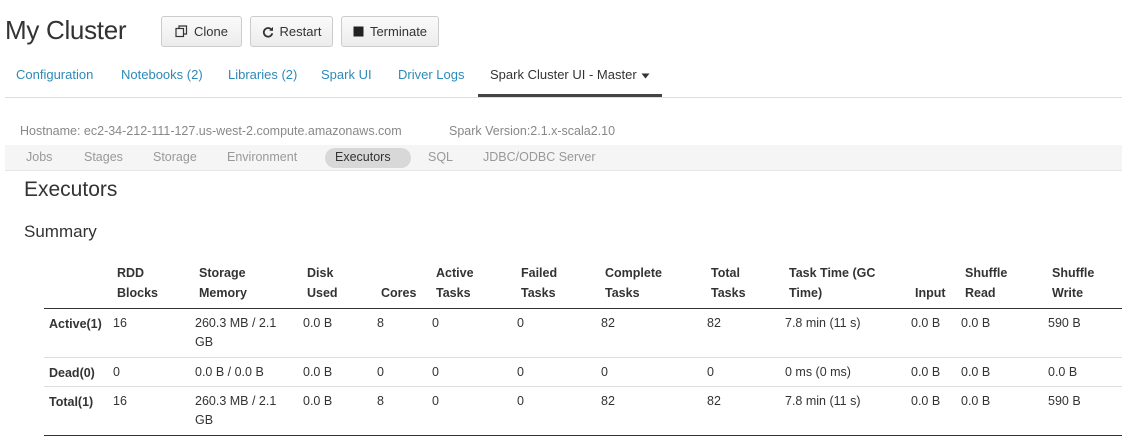 This screenshot has width=1122, height=447. What do you see at coordinates (431, 74) in the screenshot?
I see `tab-driver-logs: Driver Logs` at bounding box center [431, 74].